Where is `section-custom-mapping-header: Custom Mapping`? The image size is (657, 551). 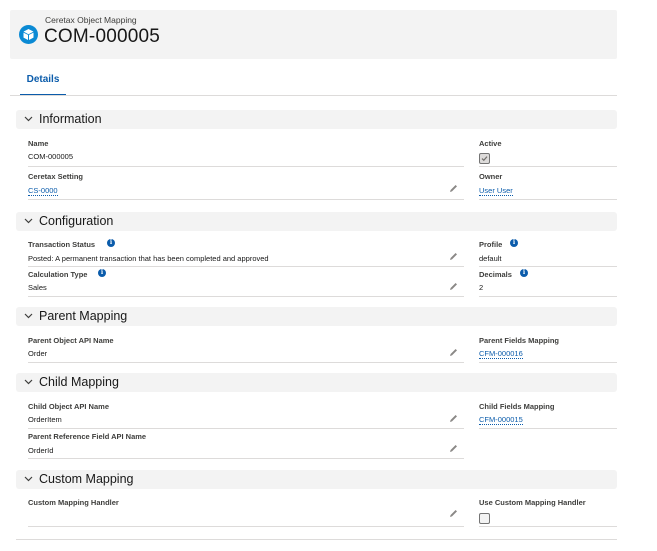
section-custom-mapping-header: Custom Mapping is located at coordinates (316, 479).